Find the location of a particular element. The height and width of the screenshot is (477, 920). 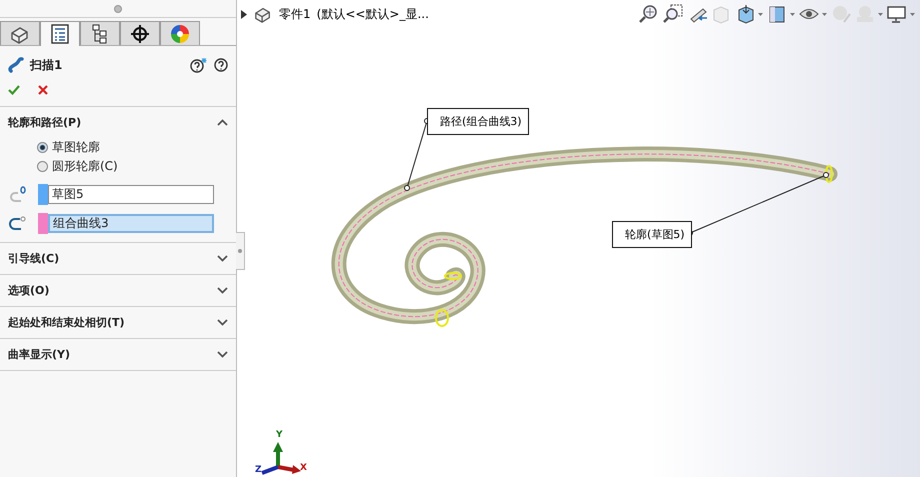

radio-option: 草图轮廓 is located at coordinates (136, 147).